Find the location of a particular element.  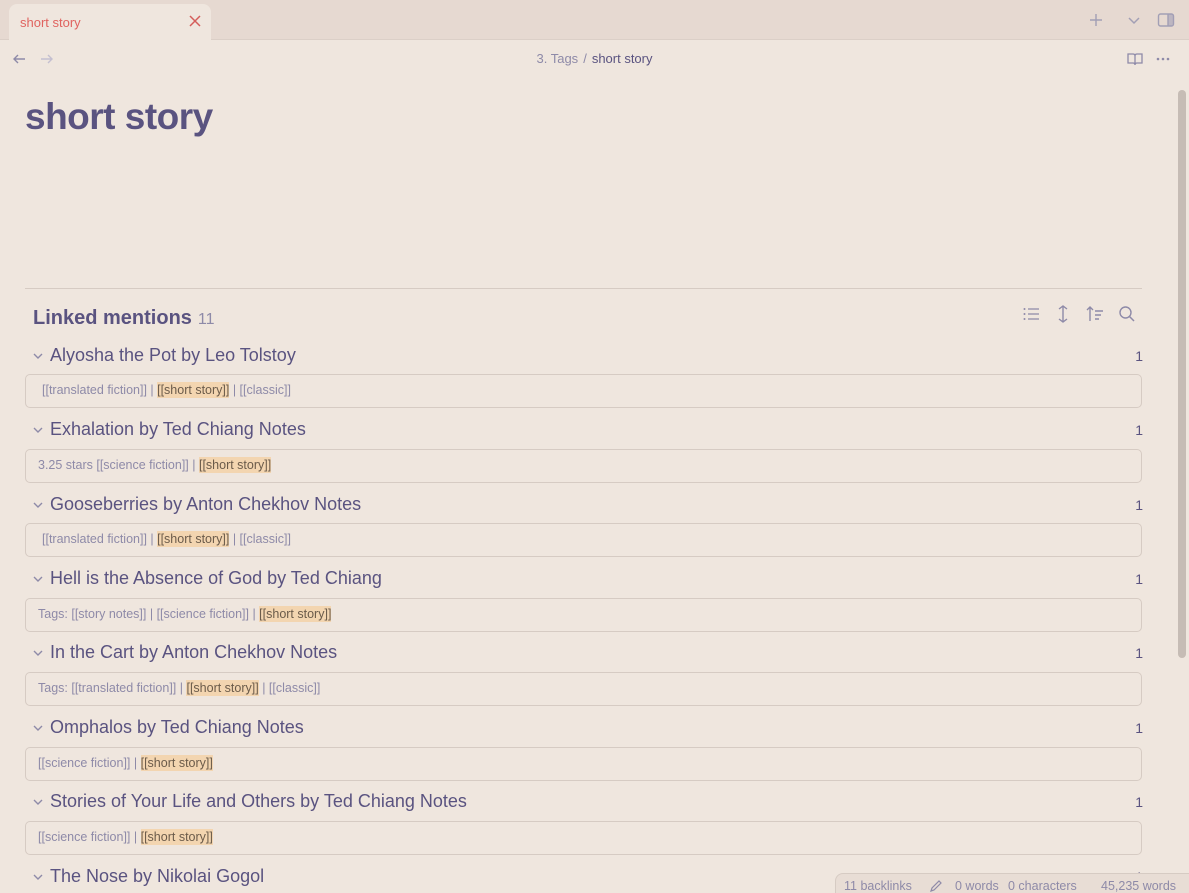

status-backlinks: 11 backlinks is located at coordinates (878, 886).